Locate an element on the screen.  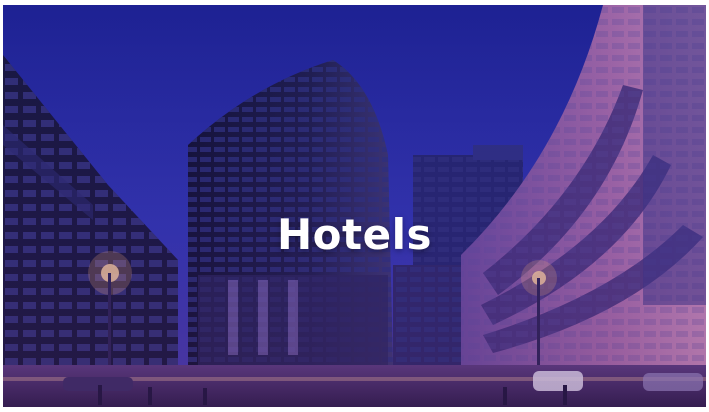
card-title: Hotels is located at coordinates (354, 234).